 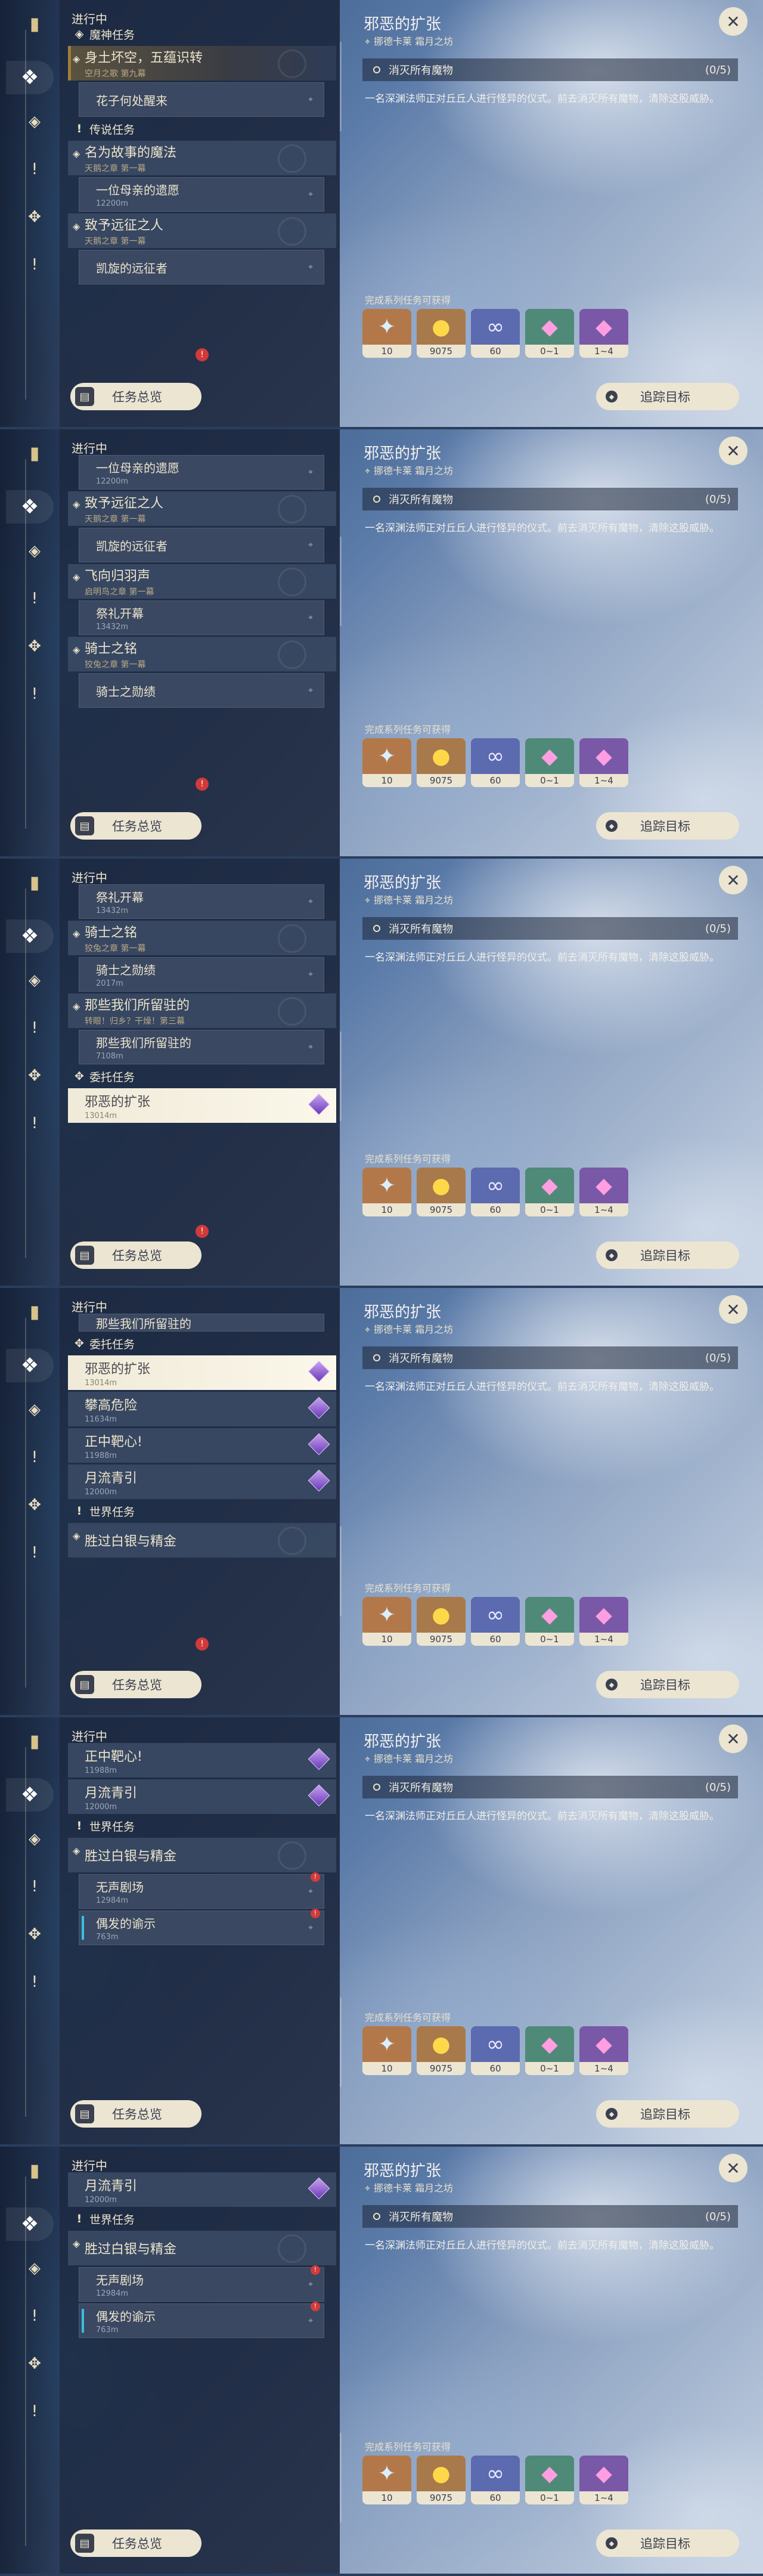 What do you see at coordinates (202, 63) in the screenshot?
I see `quest-item: ◈ 身土坏空，五蕴识转 空月之歌 第九幕` at bounding box center [202, 63].